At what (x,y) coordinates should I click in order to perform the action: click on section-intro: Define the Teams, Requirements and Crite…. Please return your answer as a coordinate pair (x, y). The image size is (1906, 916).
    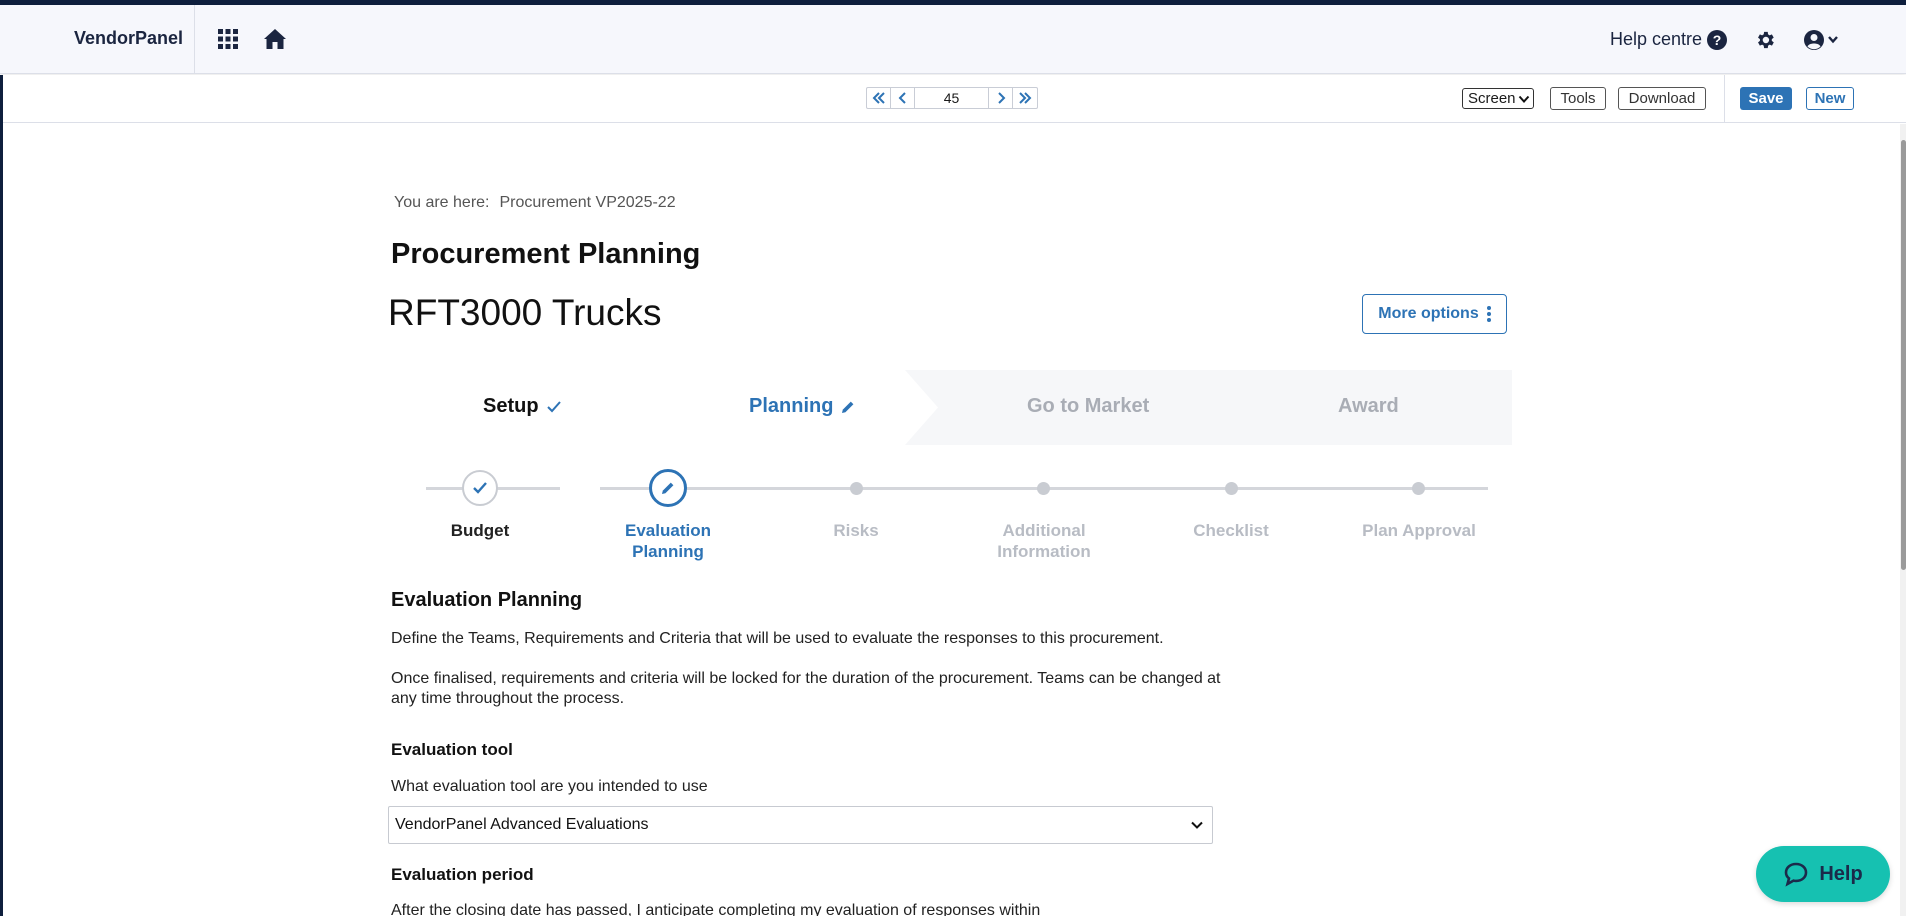
    Looking at the image, I should click on (777, 638).